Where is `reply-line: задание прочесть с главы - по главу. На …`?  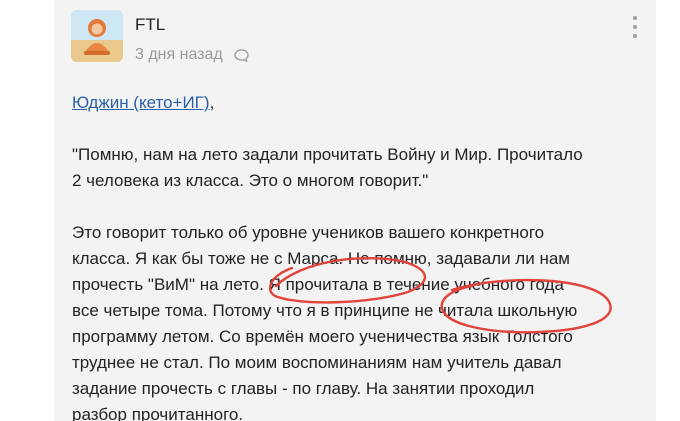
reply-line: задание прочесть с главы - по главу. На … is located at coordinates (303, 388).